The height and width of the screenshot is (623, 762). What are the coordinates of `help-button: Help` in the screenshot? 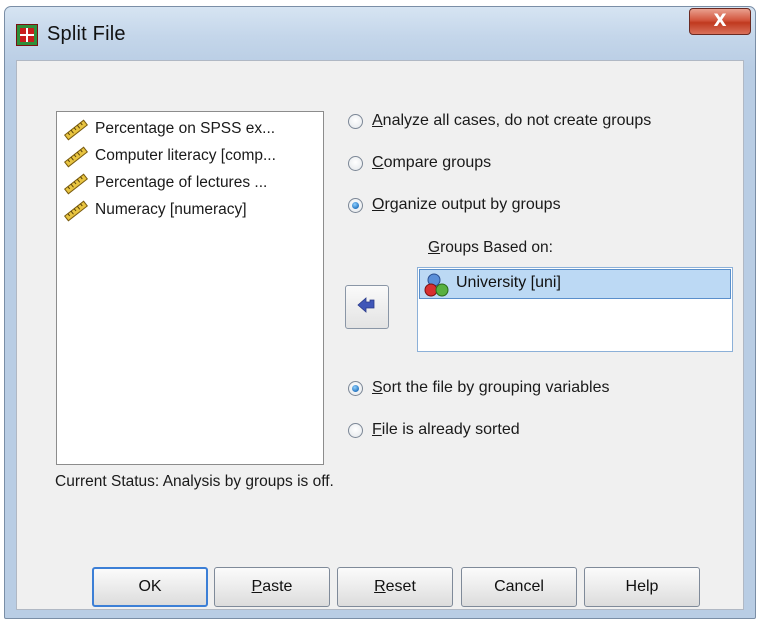 It's located at (642, 587).